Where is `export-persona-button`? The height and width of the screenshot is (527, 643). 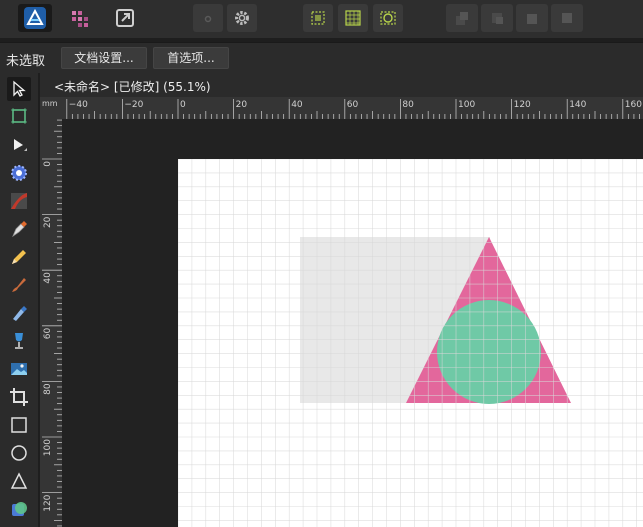 export-persona-button is located at coordinates (125, 18).